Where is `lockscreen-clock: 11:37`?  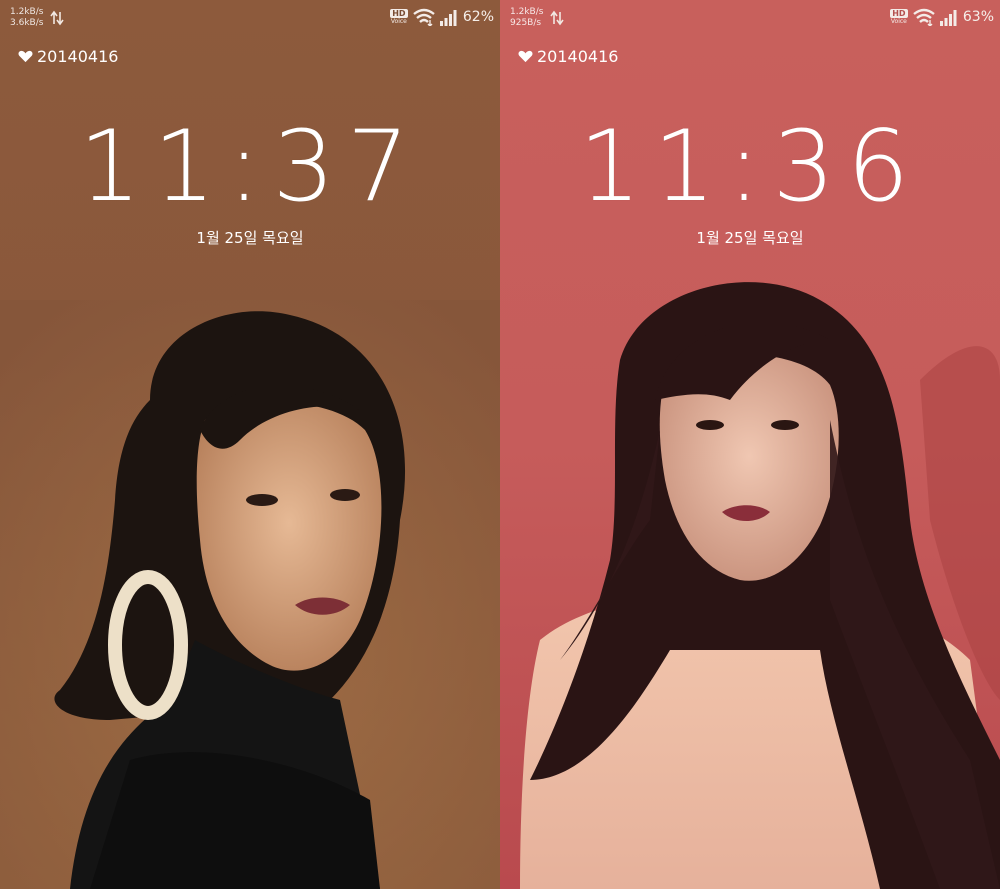
lockscreen-clock: 11:37 is located at coordinates (250, 167).